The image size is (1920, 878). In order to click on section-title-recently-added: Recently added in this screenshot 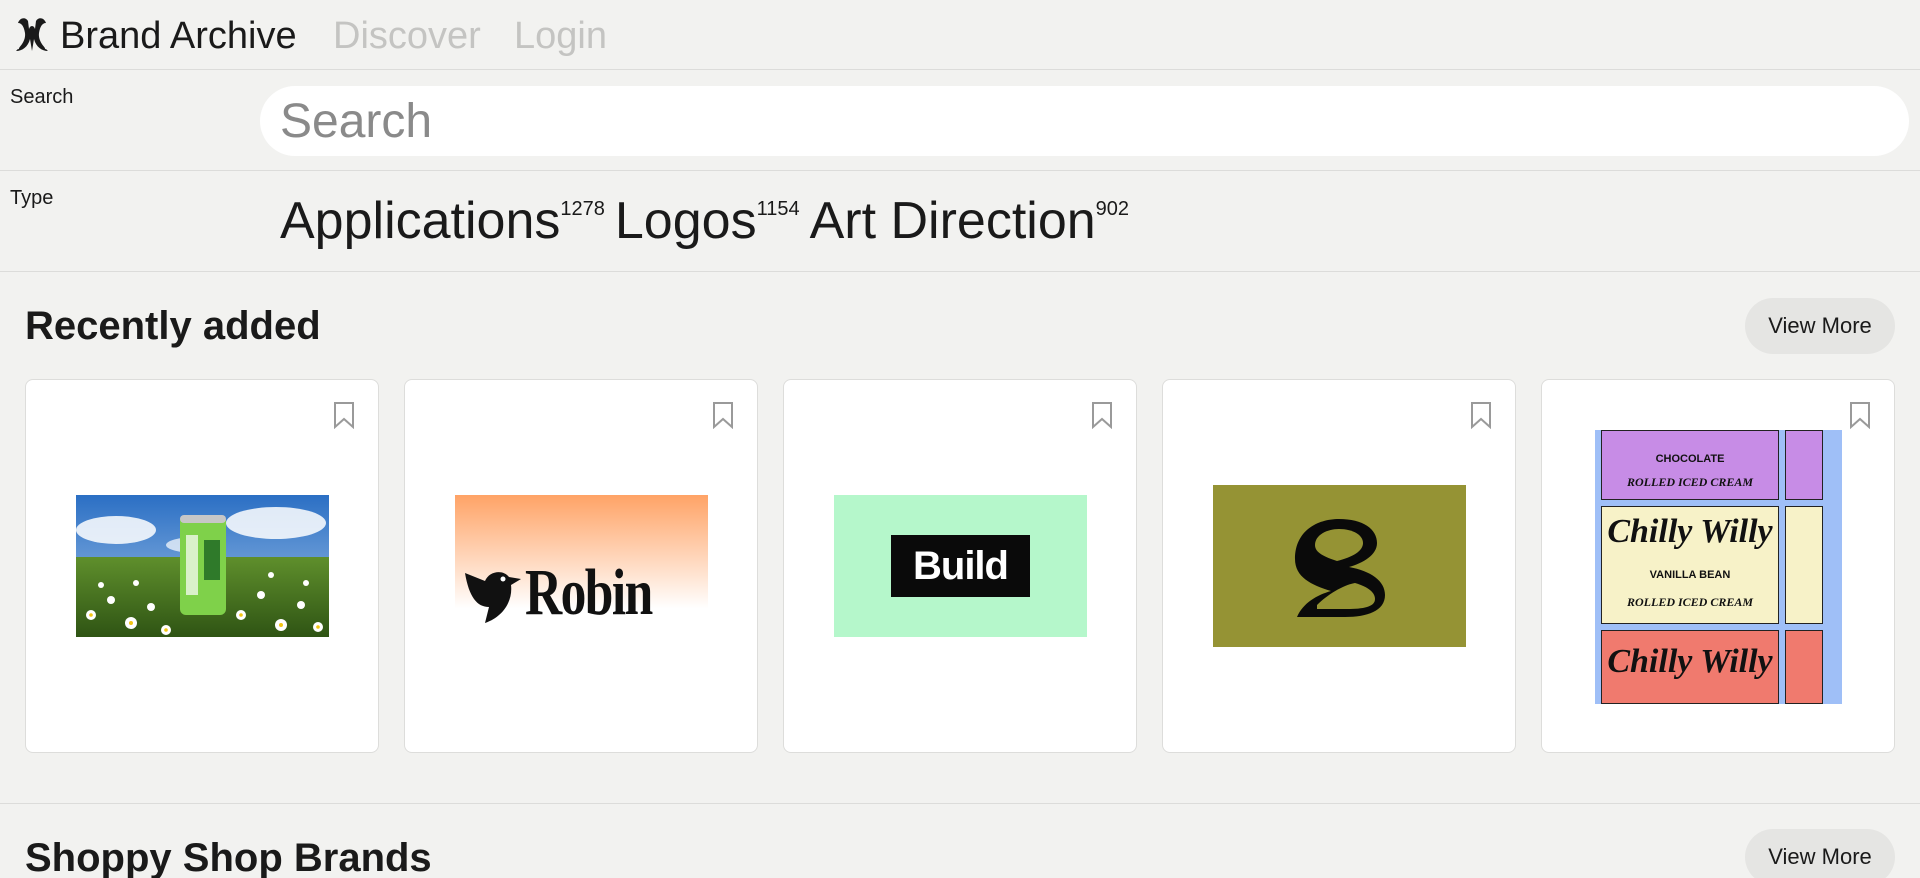, I will do `click(173, 326)`.